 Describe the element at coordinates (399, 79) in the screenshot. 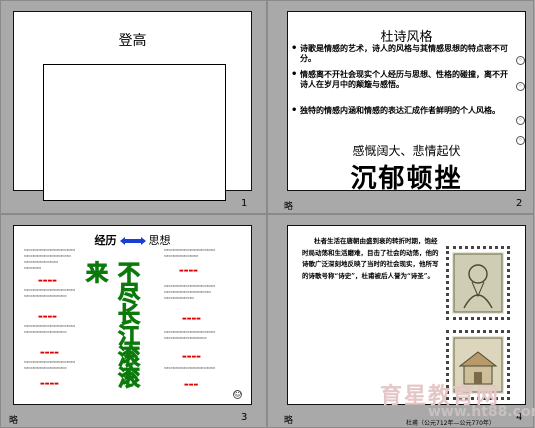

I see `slide-2-bullet-2: • 情感离不开社会现实个人经历与思想、性格的碰撞，离不开诗人在岁月中的颠簸与感悟。` at that location.